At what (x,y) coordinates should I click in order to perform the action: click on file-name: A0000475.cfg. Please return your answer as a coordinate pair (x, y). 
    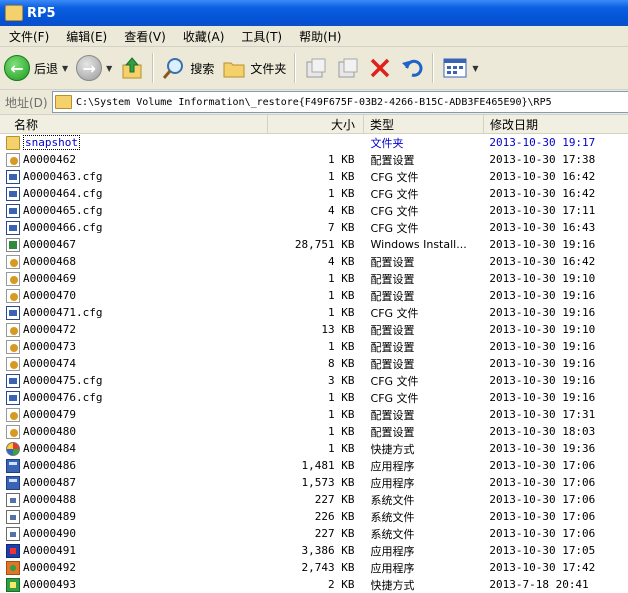
    Looking at the image, I should click on (62, 380).